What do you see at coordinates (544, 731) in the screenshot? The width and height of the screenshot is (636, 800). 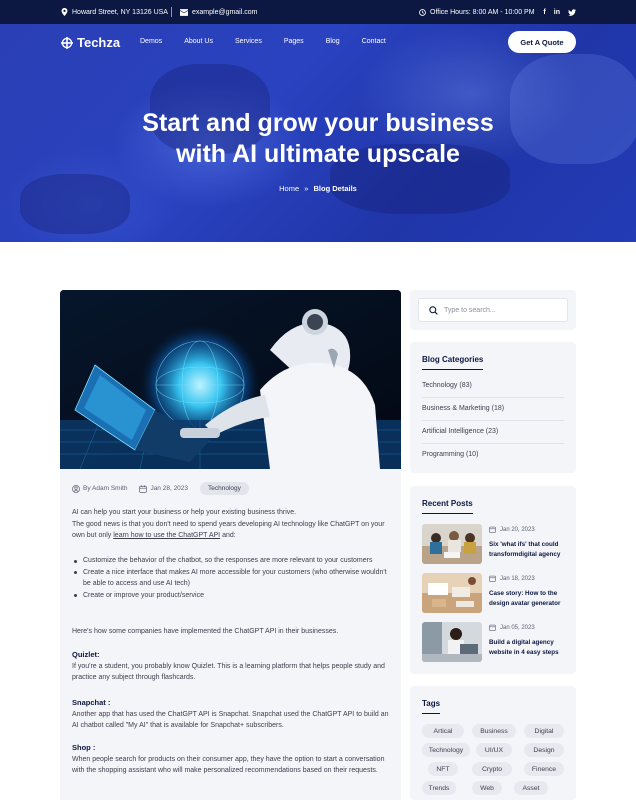 I see `tag-chip: Digital` at bounding box center [544, 731].